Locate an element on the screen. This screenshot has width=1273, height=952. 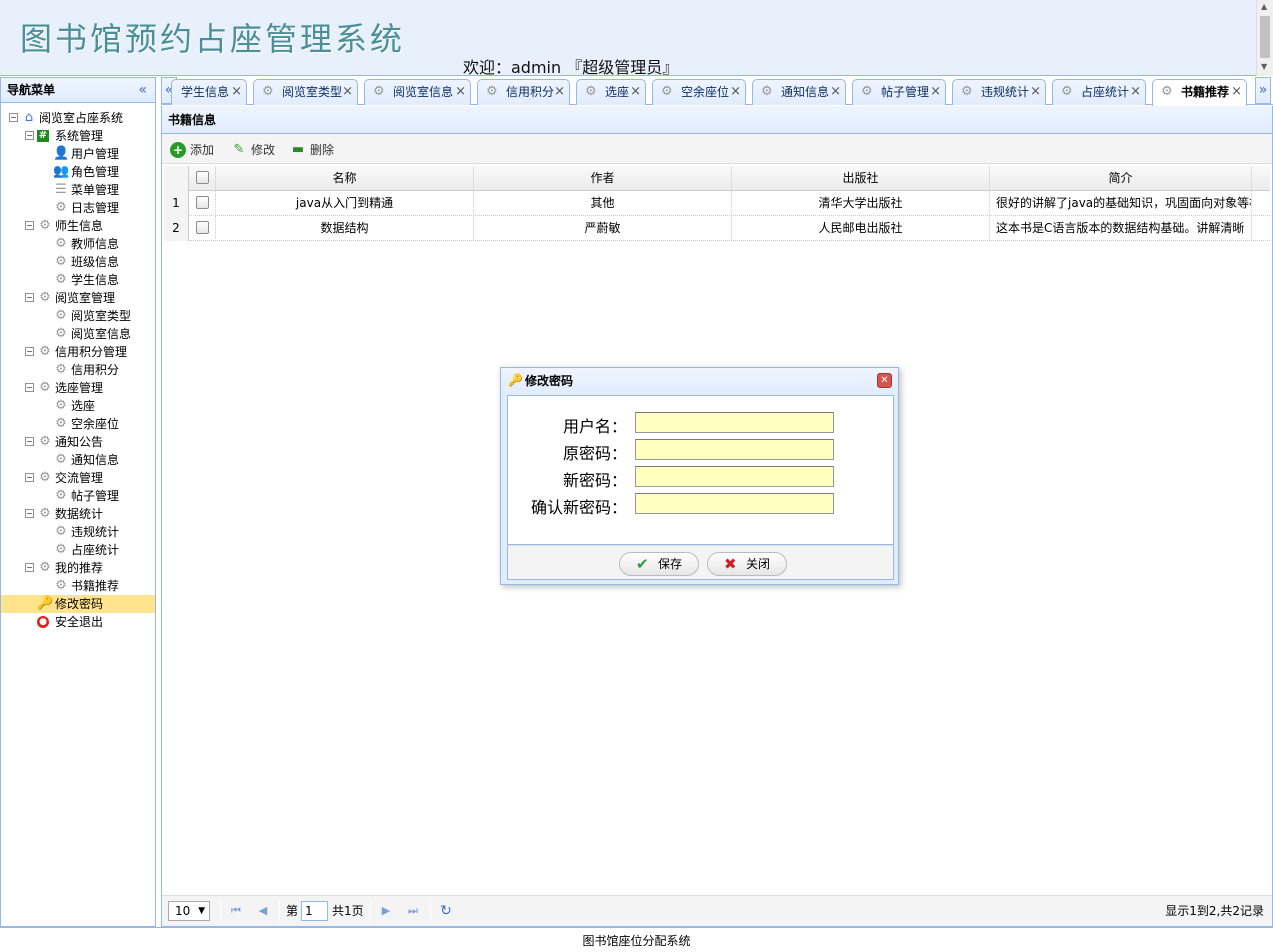
tree-node: ⚙ 占座统计 is located at coordinates (78, 550).